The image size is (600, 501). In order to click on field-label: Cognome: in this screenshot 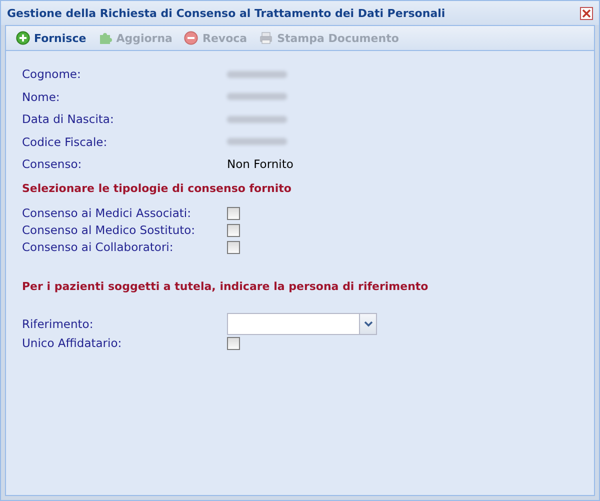, I will do `click(52, 74)`.